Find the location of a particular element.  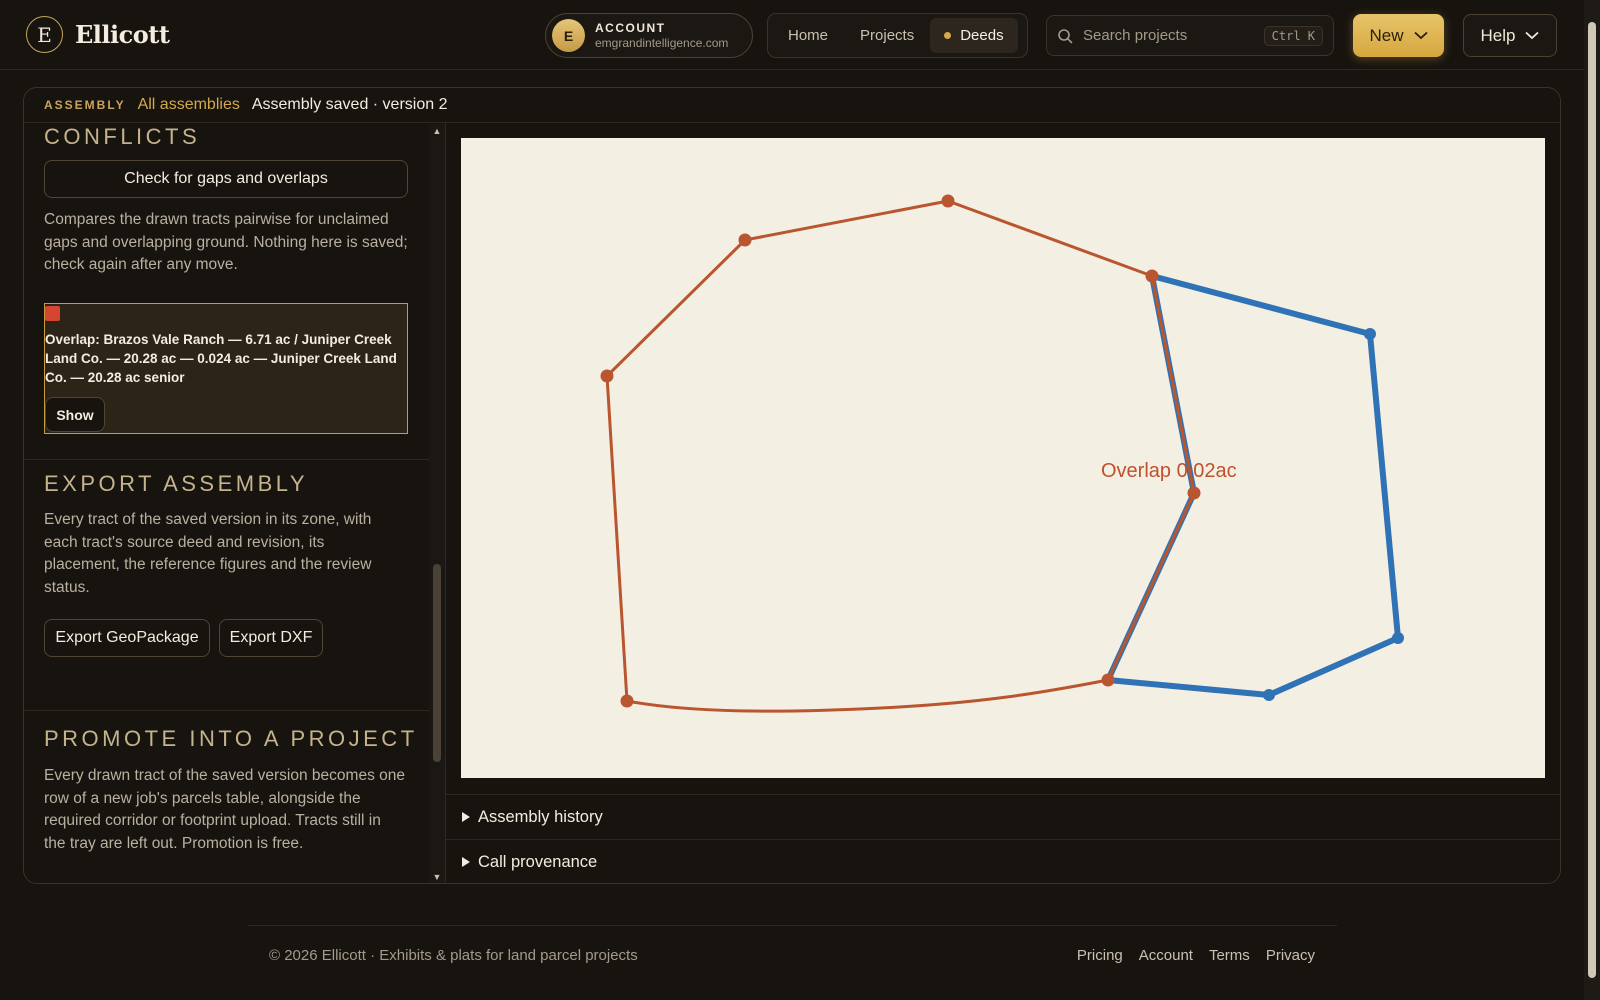

show-conflict-button: Show is located at coordinates (75, 414).